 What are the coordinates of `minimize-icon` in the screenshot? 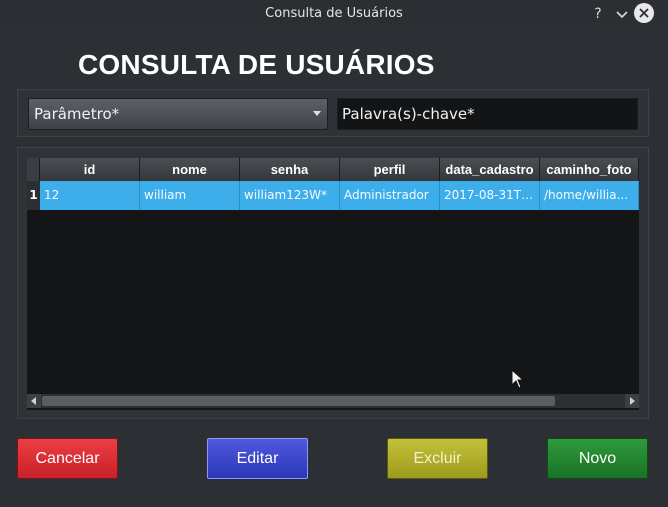 It's located at (622, 14).